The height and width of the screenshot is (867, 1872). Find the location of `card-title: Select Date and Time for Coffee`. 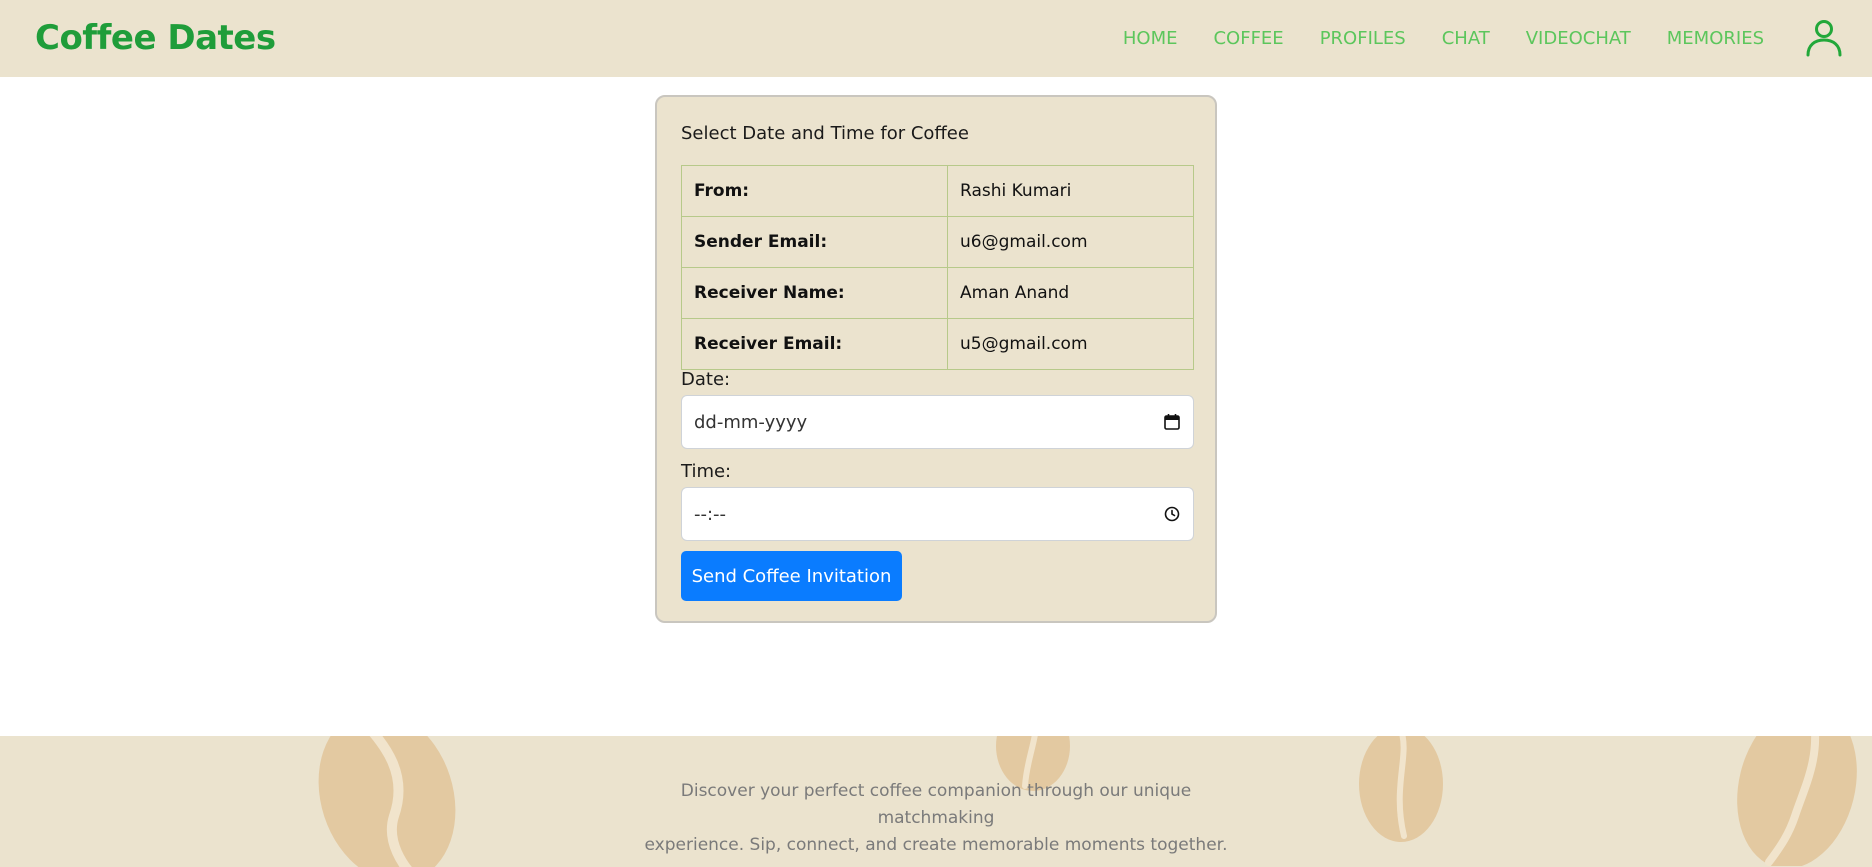

card-title: Select Date and Time for Coffee is located at coordinates (825, 133).